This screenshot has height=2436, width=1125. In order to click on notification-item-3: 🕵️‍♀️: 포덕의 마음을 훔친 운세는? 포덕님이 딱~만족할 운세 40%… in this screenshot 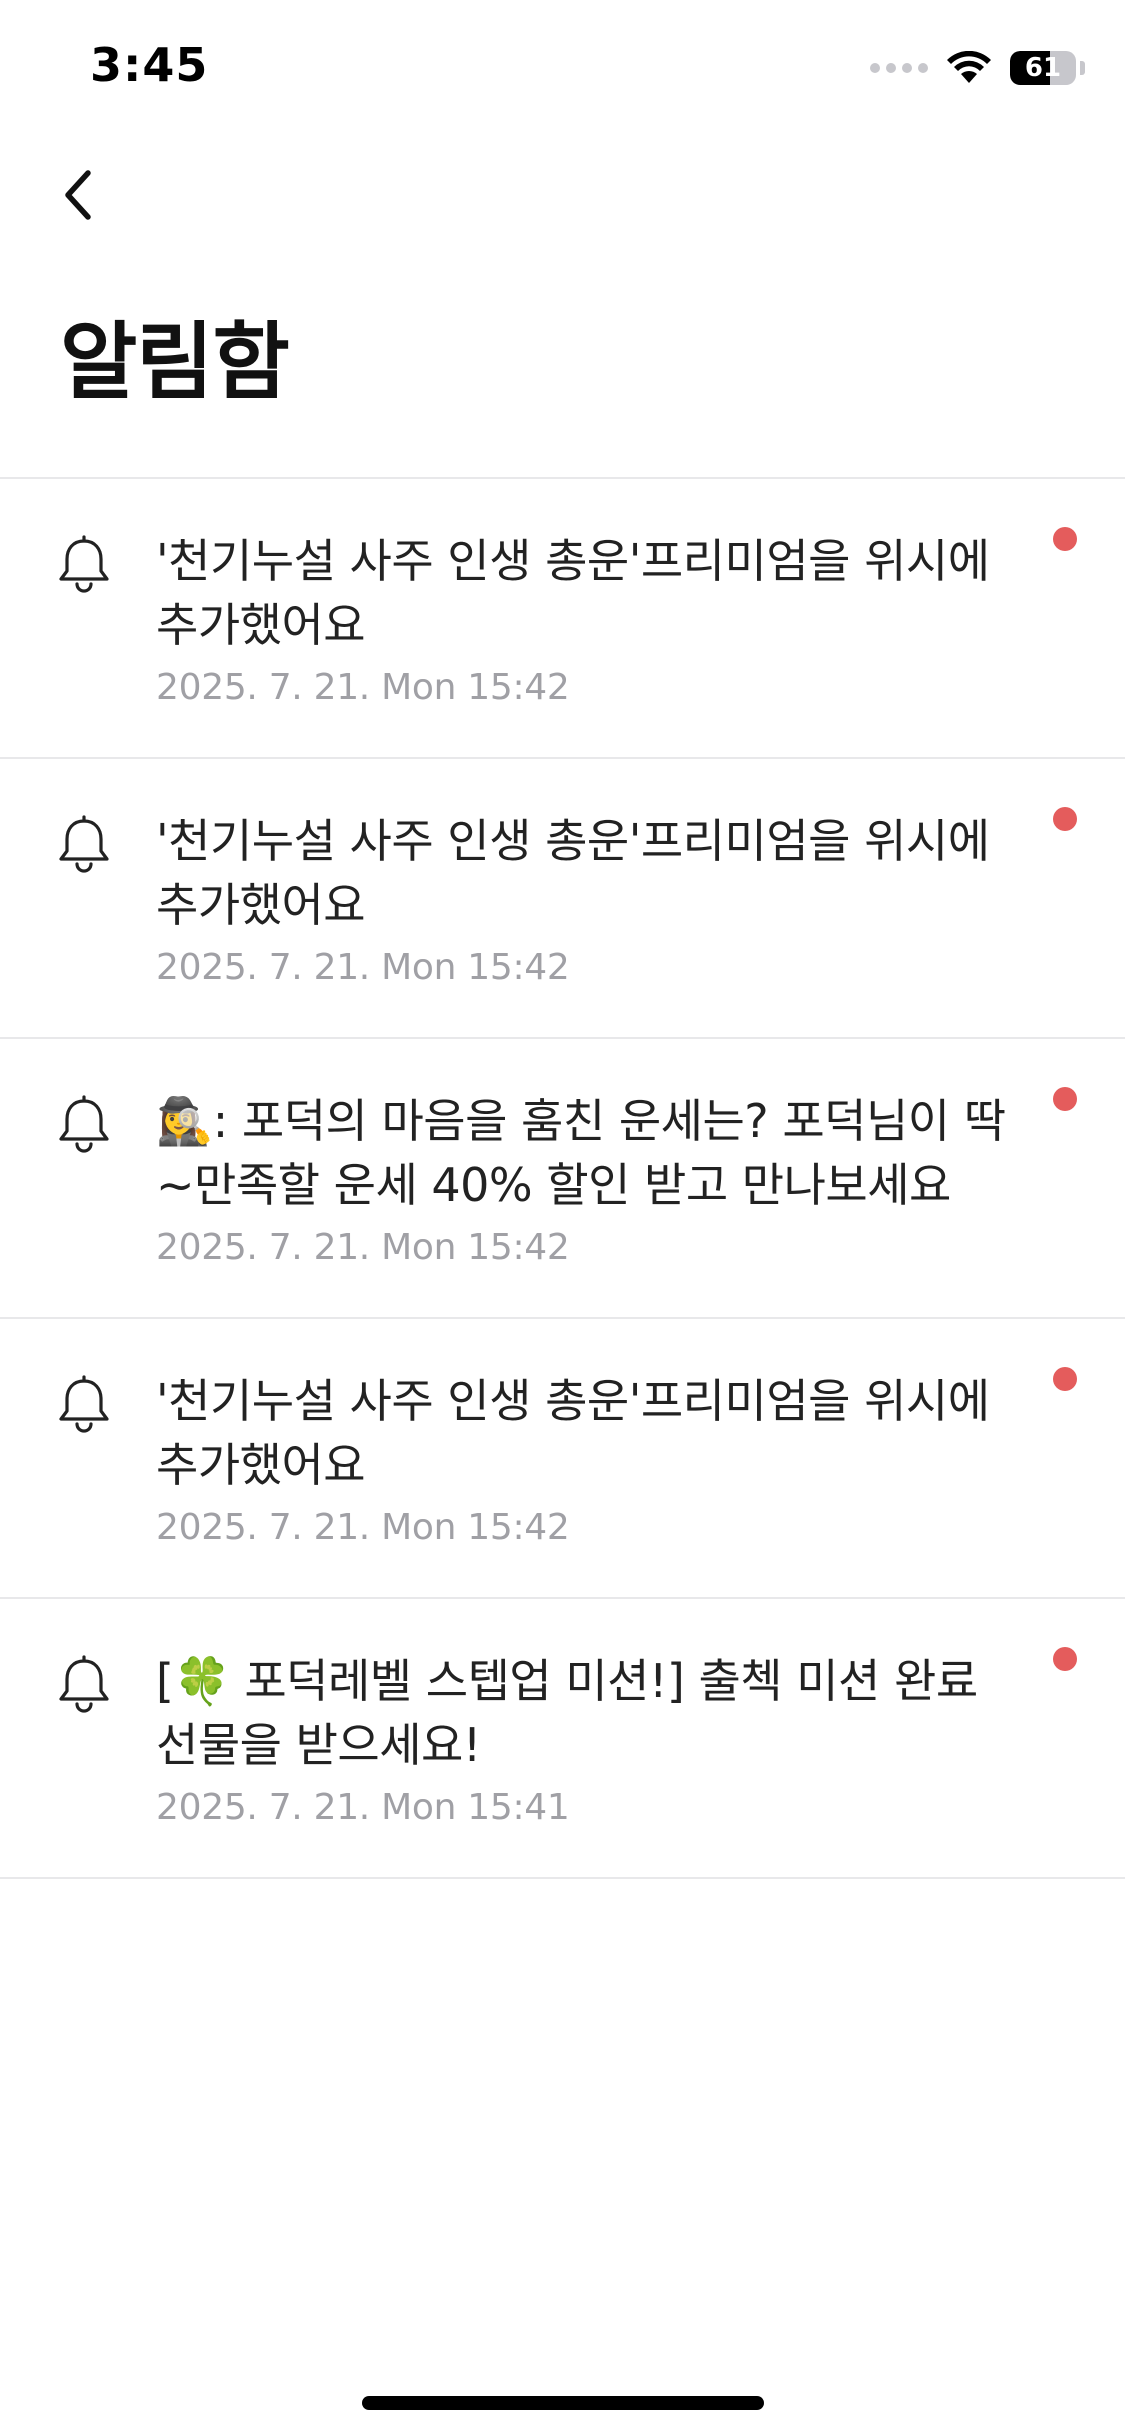, I will do `click(562, 1179)`.